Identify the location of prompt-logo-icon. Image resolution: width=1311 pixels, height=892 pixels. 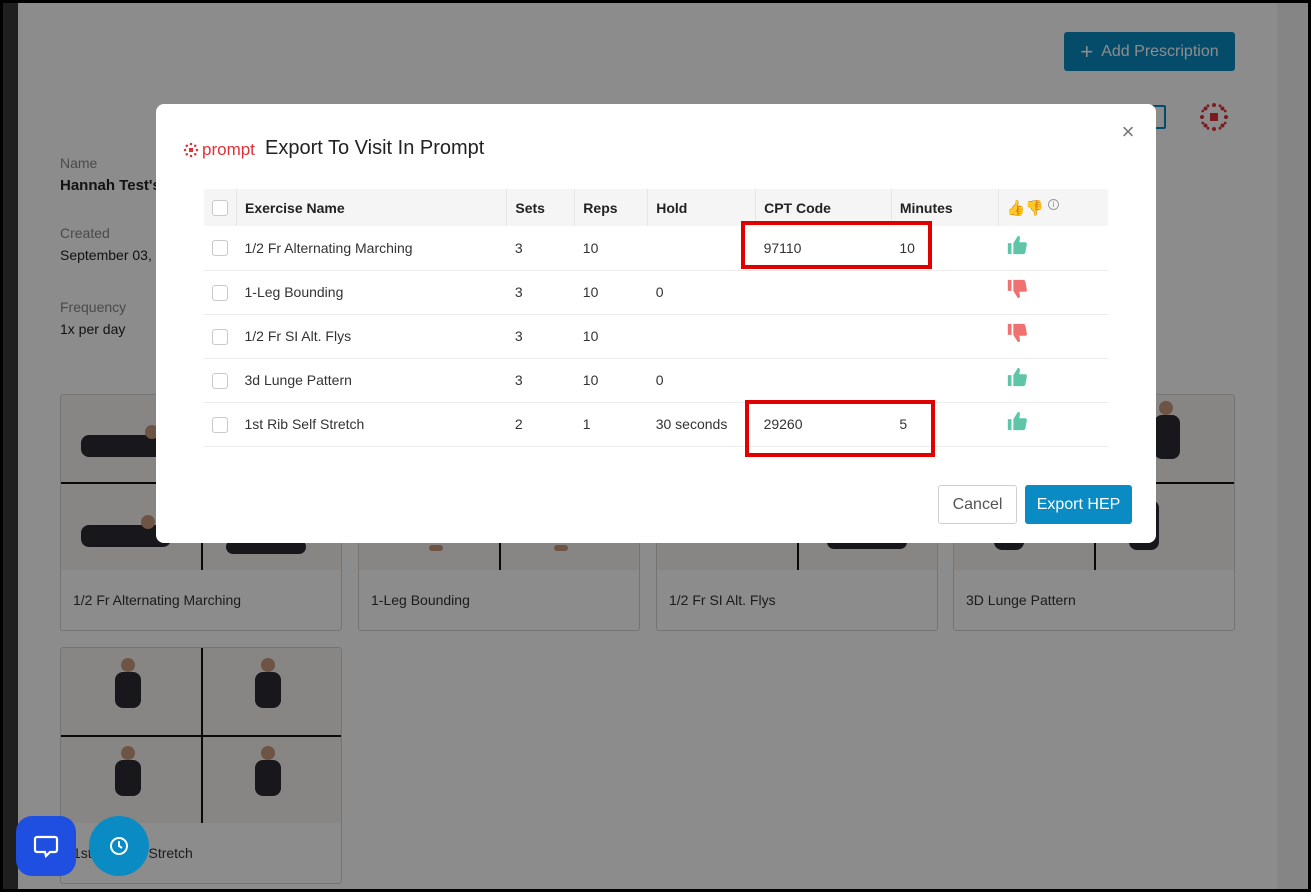
(191, 150).